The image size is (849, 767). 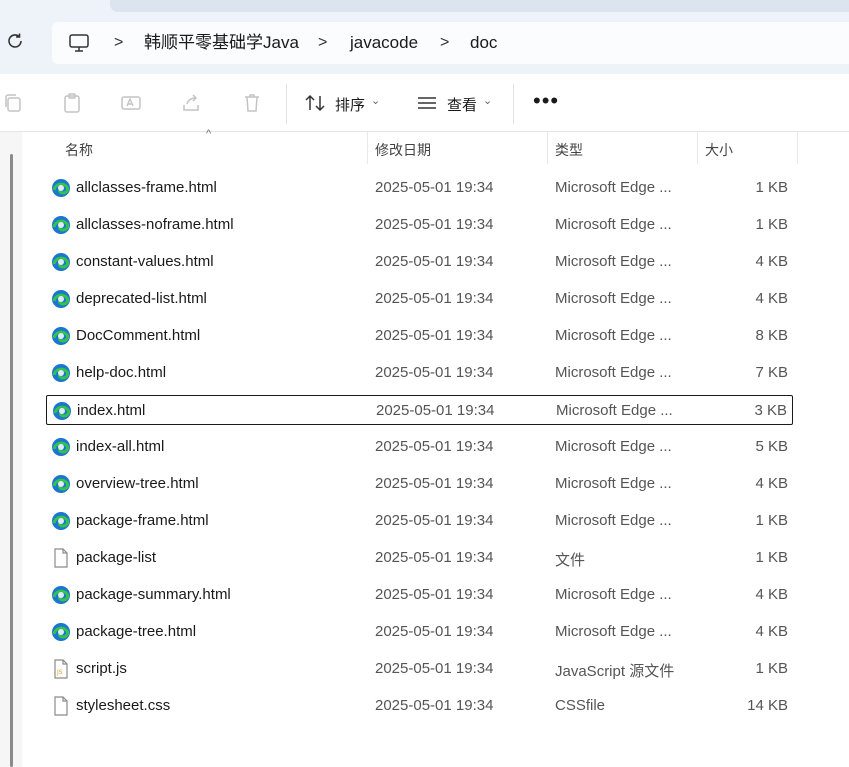 What do you see at coordinates (350, 104) in the screenshot?
I see `sort-button: 排序` at bounding box center [350, 104].